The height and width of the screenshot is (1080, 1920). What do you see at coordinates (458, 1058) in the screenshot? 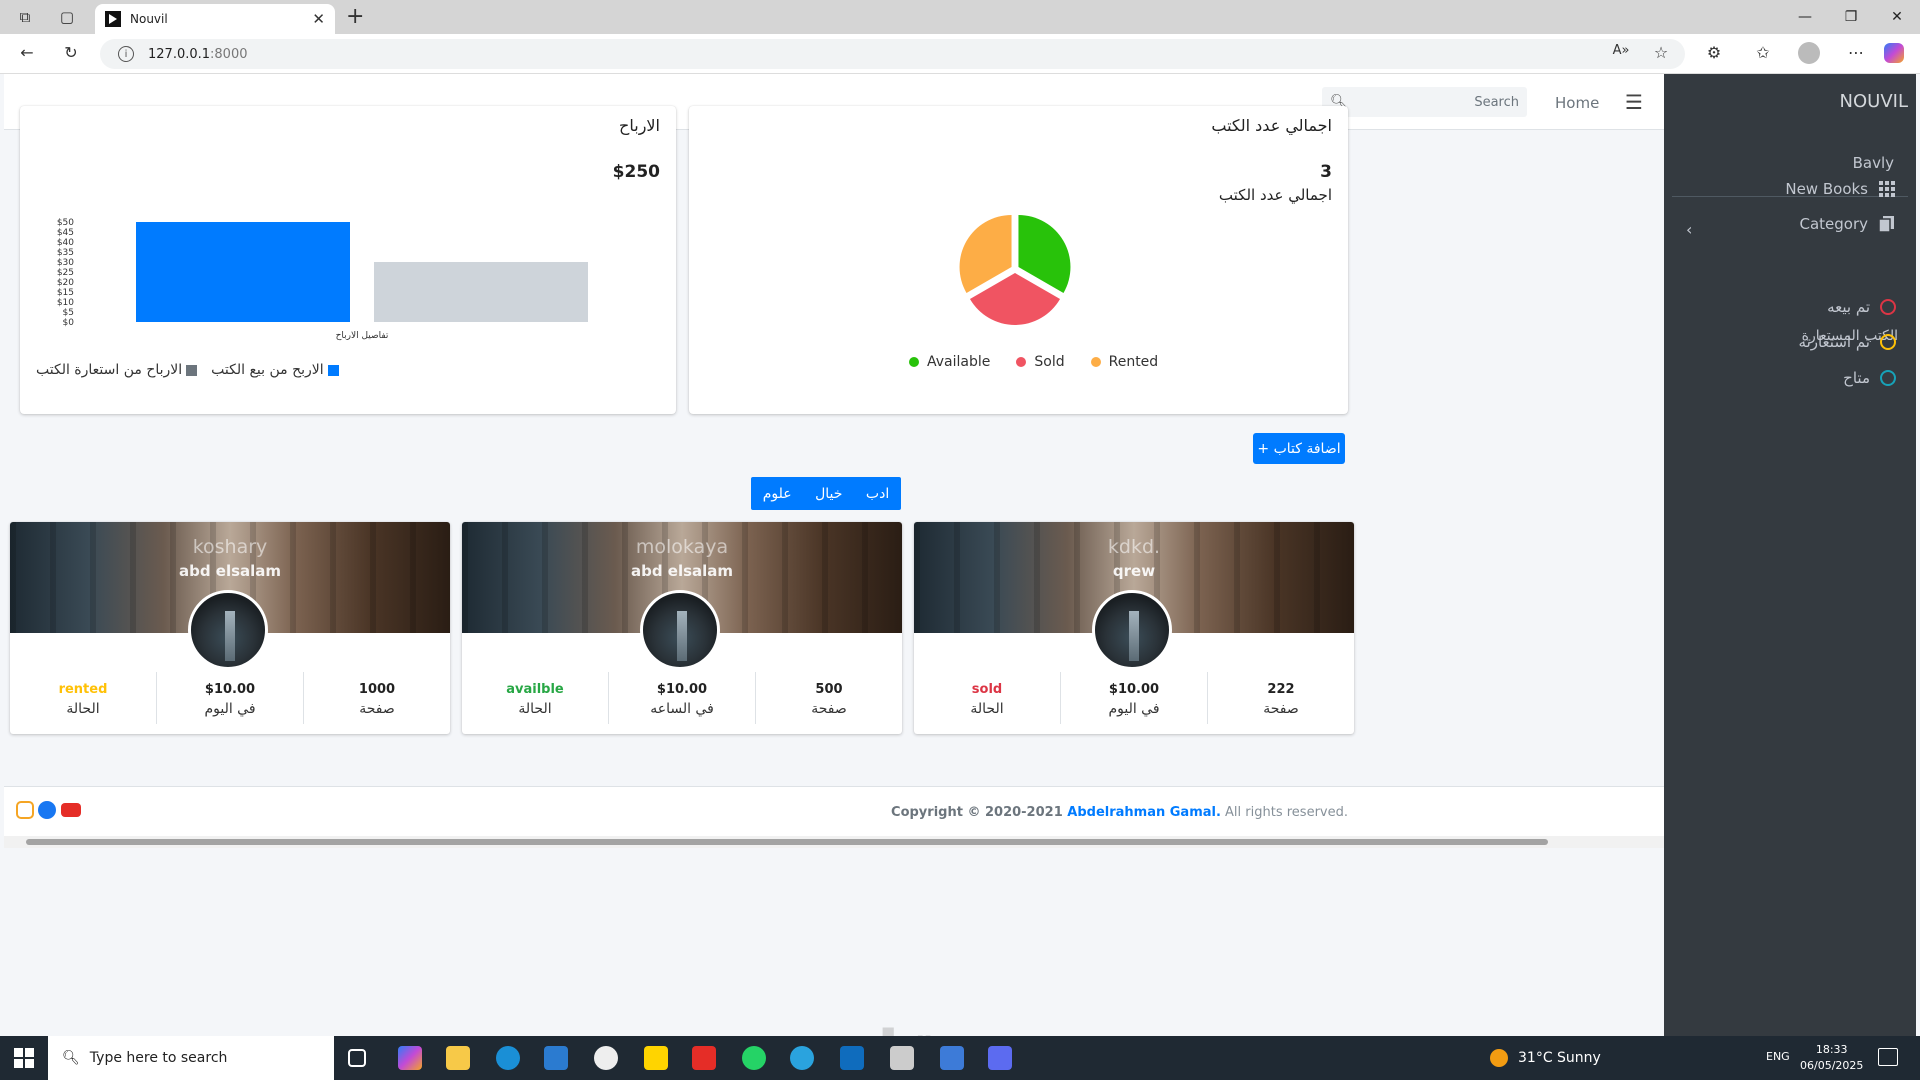
I see `file-explorer-icon` at bounding box center [458, 1058].